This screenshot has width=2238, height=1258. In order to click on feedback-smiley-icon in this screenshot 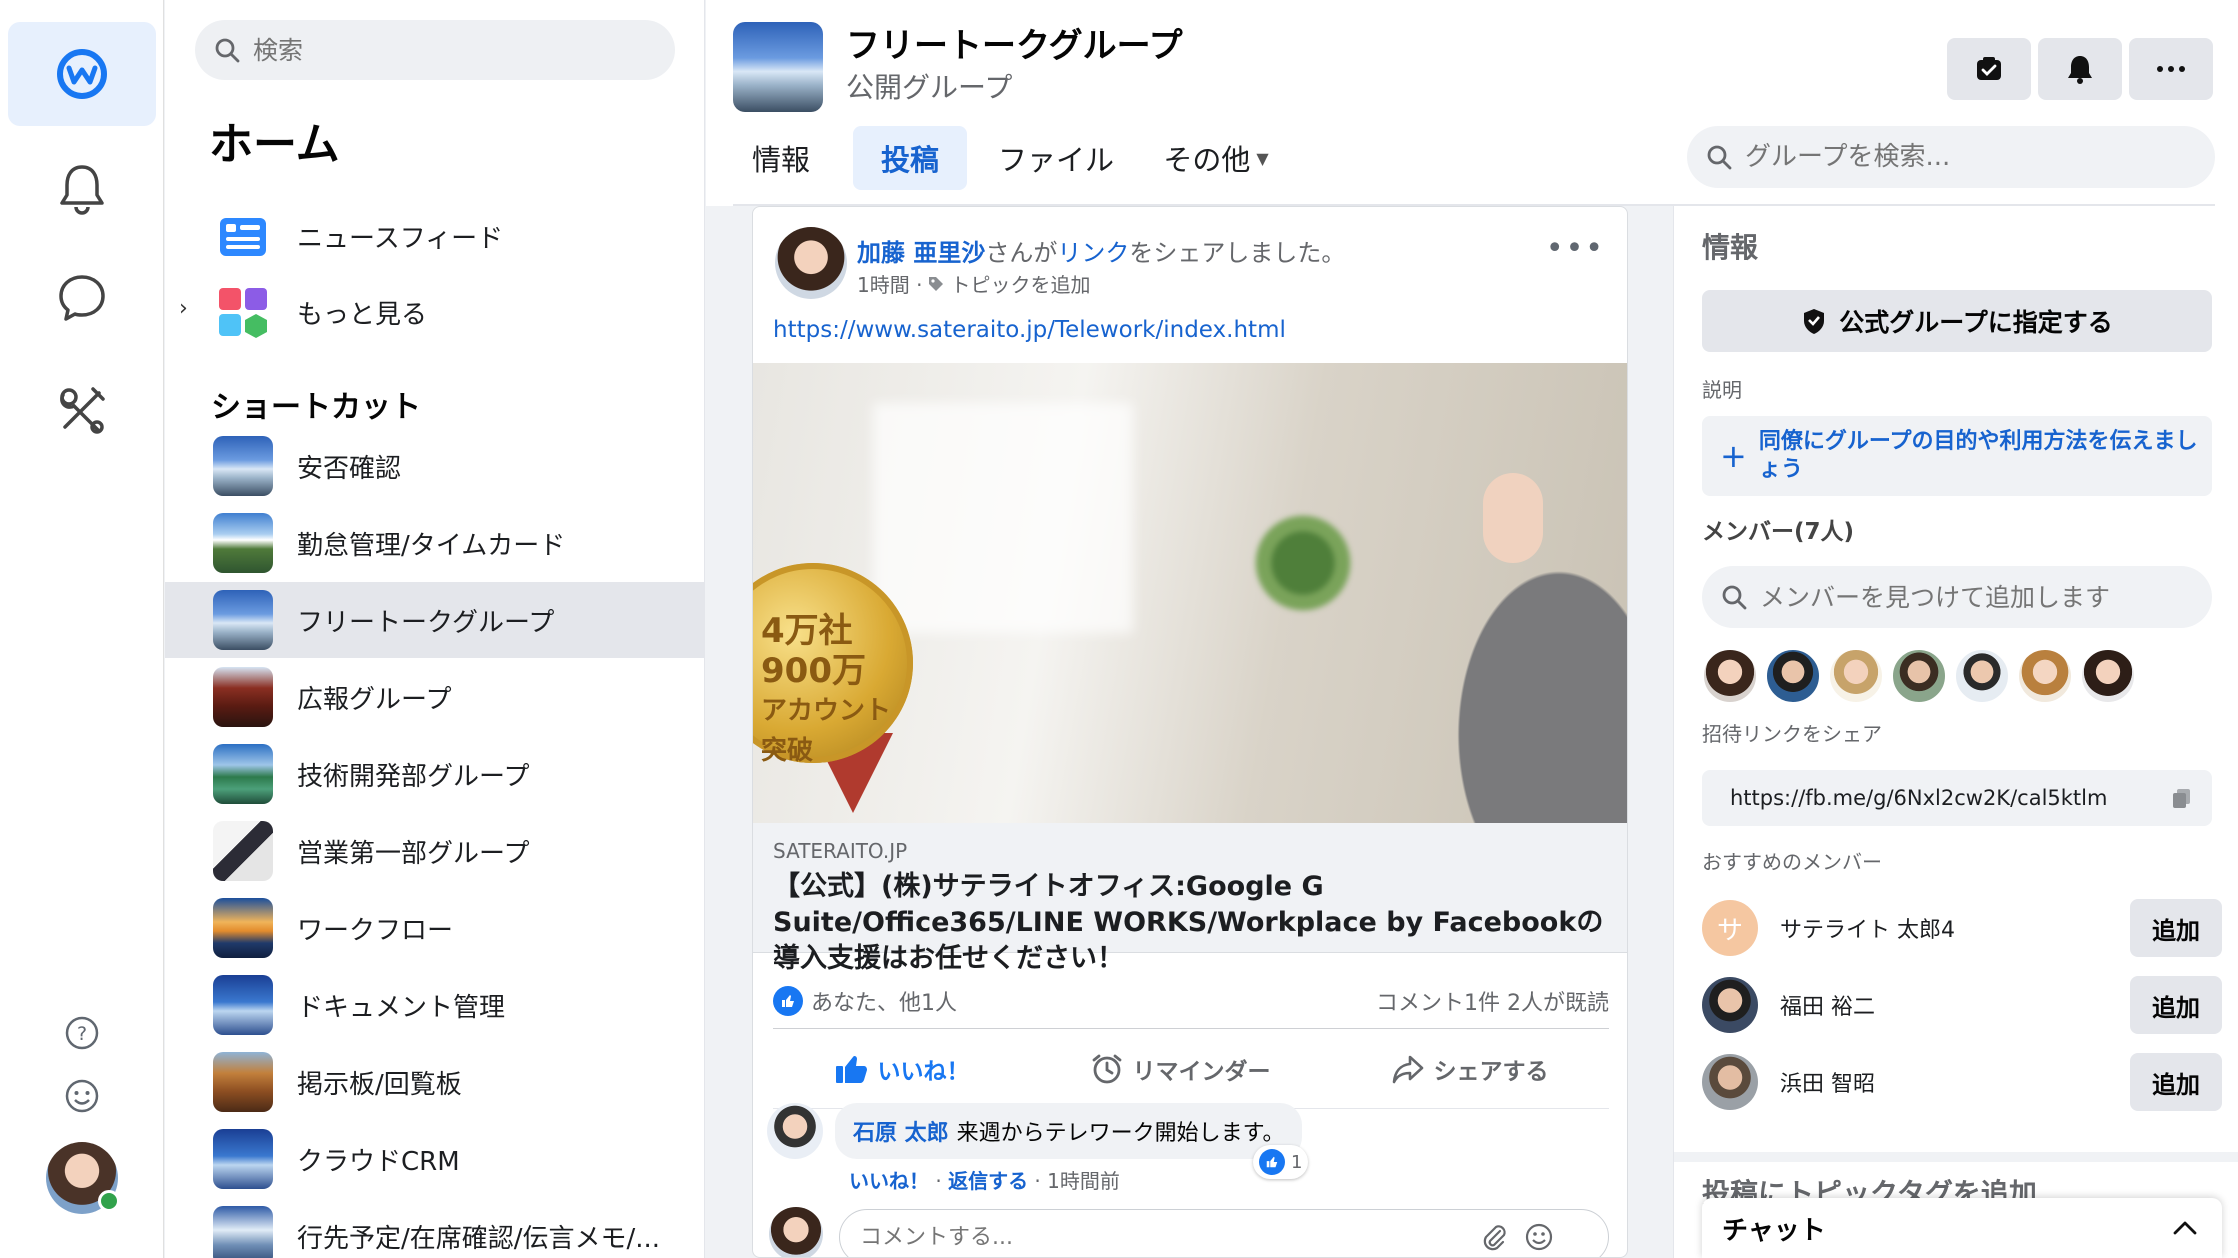, I will do `click(82, 1096)`.